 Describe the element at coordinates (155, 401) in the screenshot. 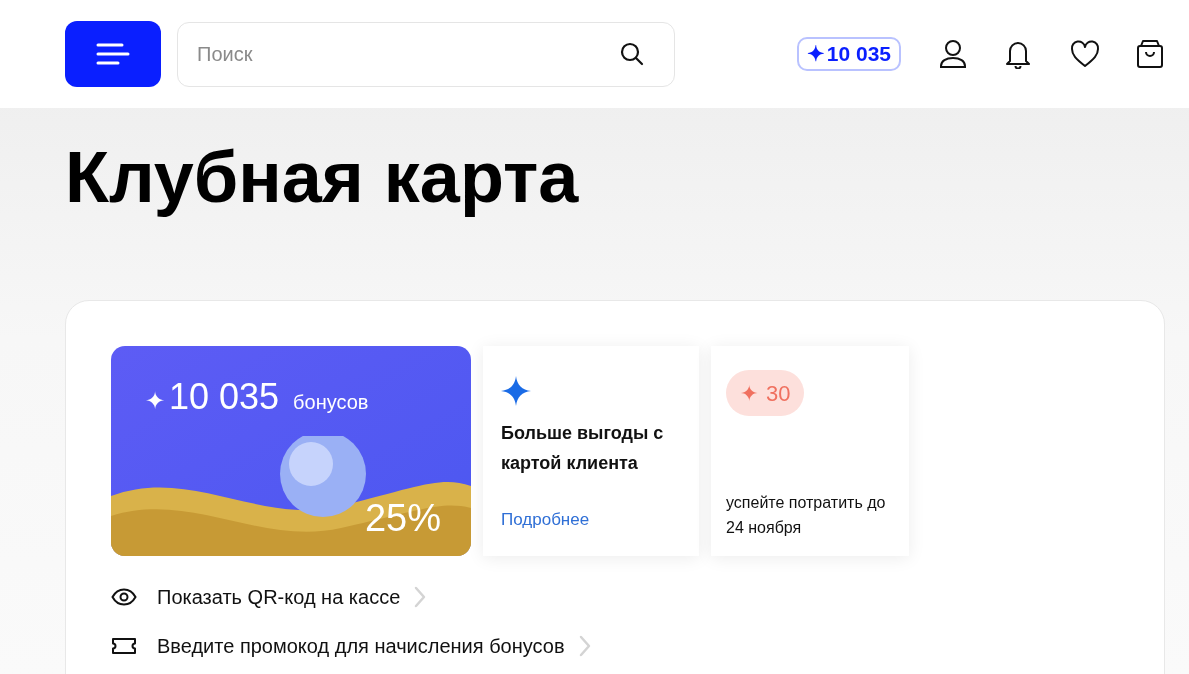

I see `sparkle-icon: ✦` at that location.